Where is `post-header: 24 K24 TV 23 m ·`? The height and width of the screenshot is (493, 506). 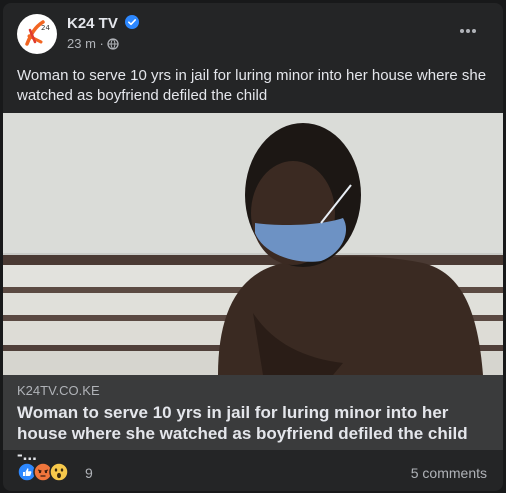 post-header: 24 K24 TV 23 m · is located at coordinates (253, 32).